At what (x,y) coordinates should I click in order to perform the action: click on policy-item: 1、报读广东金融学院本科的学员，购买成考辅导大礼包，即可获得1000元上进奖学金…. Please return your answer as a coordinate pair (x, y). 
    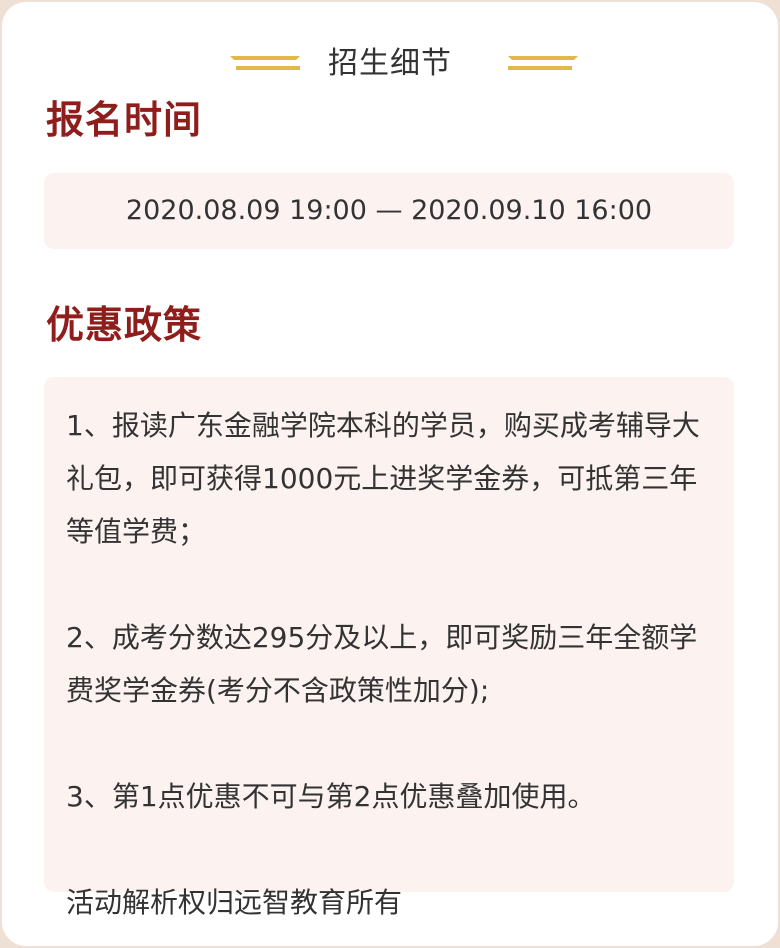
    Looking at the image, I should click on (383, 478).